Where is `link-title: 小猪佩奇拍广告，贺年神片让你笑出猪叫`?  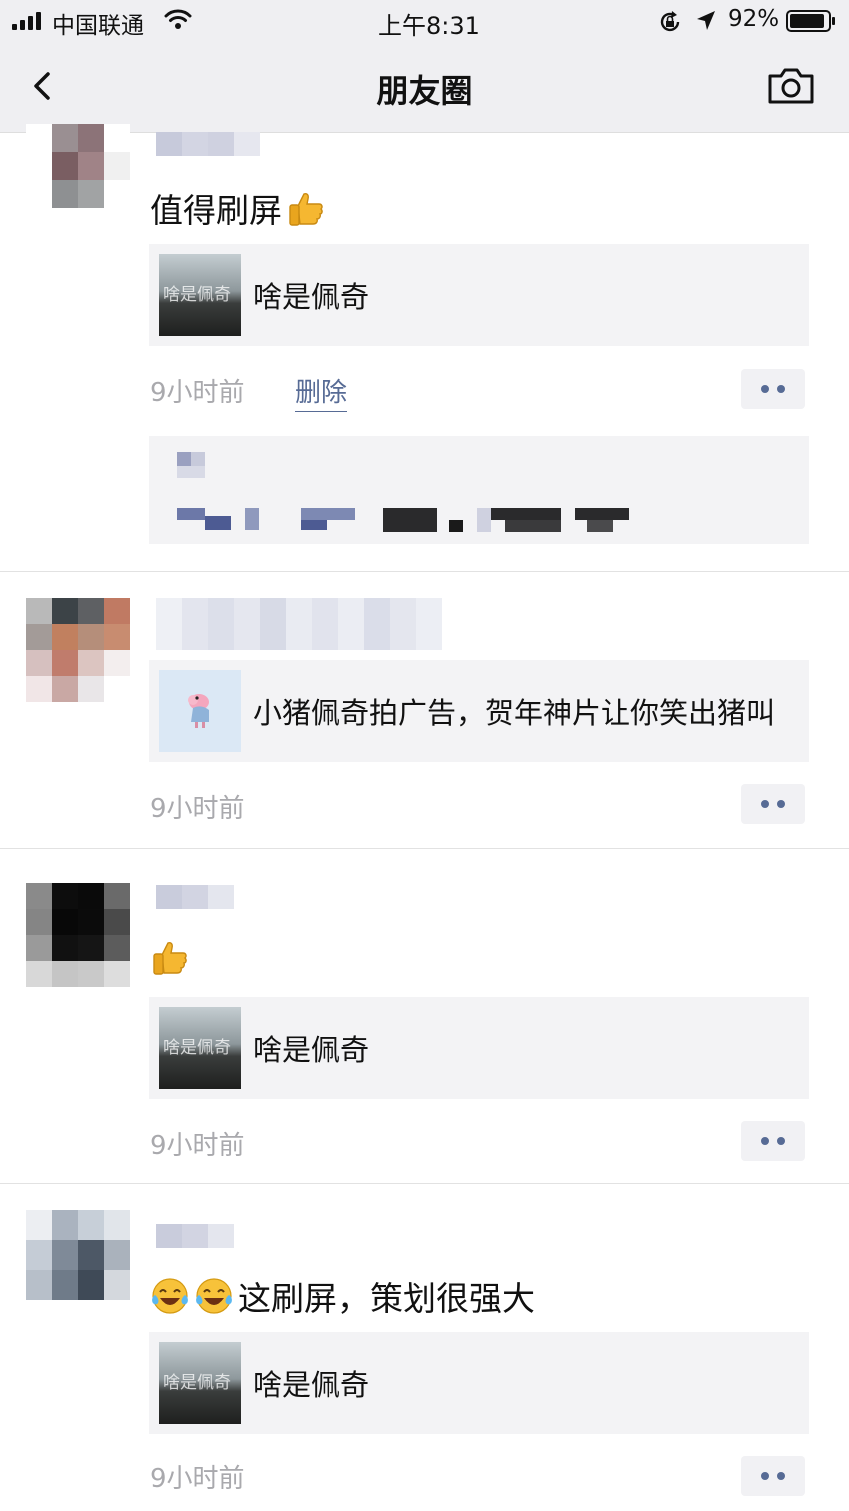
link-title: 小猪佩奇拍广告，贺年神片让你笑出猪叫 is located at coordinates (514, 713).